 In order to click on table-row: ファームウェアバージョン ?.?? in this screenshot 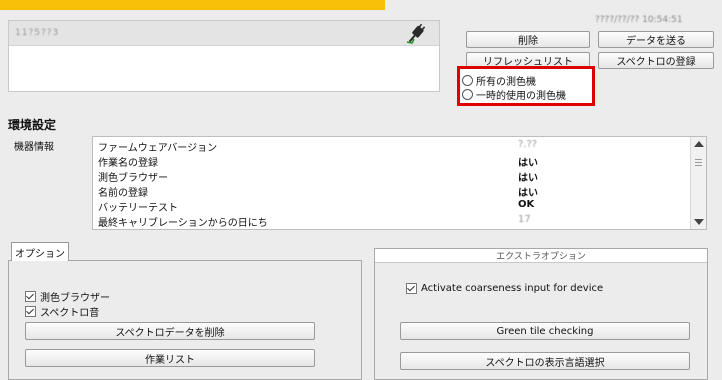, I will do `click(391, 146)`.